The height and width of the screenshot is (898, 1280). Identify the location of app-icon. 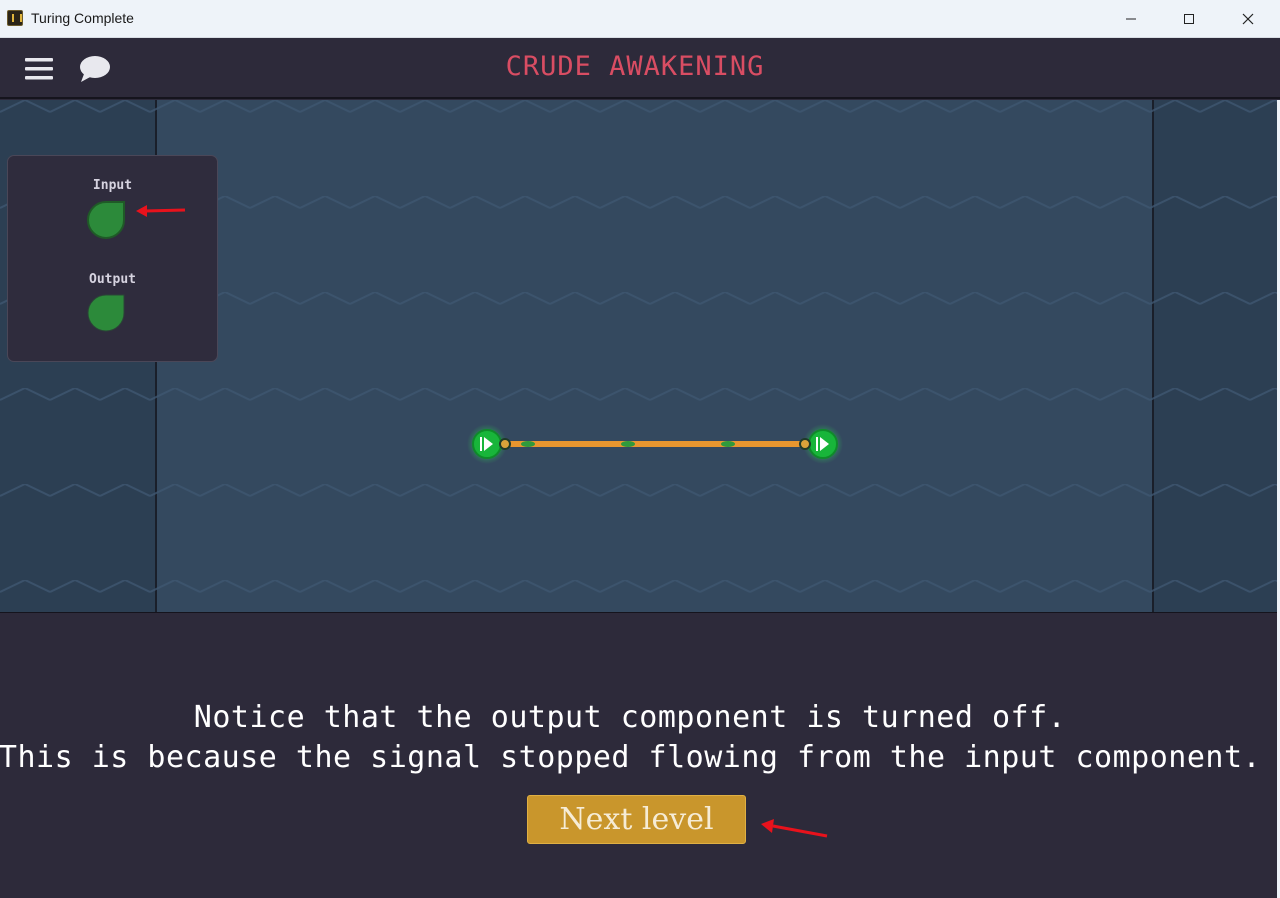
(15, 18).